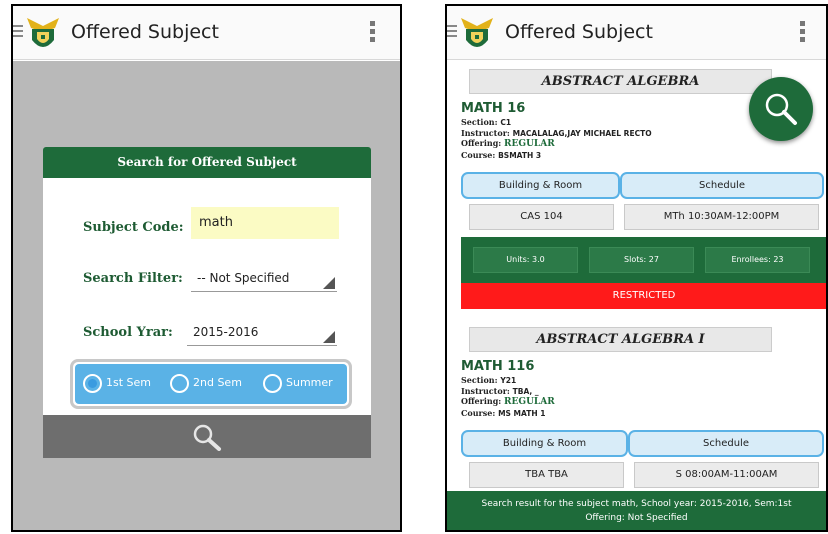  What do you see at coordinates (498, 366) in the screenshot?
I see `subject-code: MATH 116` at bounding box center [498, 366].